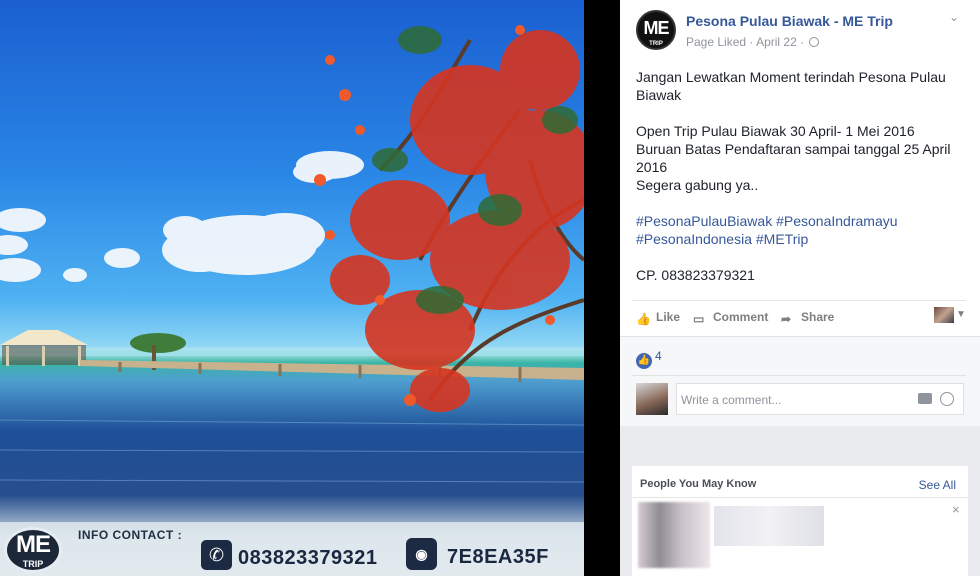 Image resolution: width=980 pixels, height=576 pixels. I want to click on hashtag-link: #PesonaIndramayu, so click(836, 221).